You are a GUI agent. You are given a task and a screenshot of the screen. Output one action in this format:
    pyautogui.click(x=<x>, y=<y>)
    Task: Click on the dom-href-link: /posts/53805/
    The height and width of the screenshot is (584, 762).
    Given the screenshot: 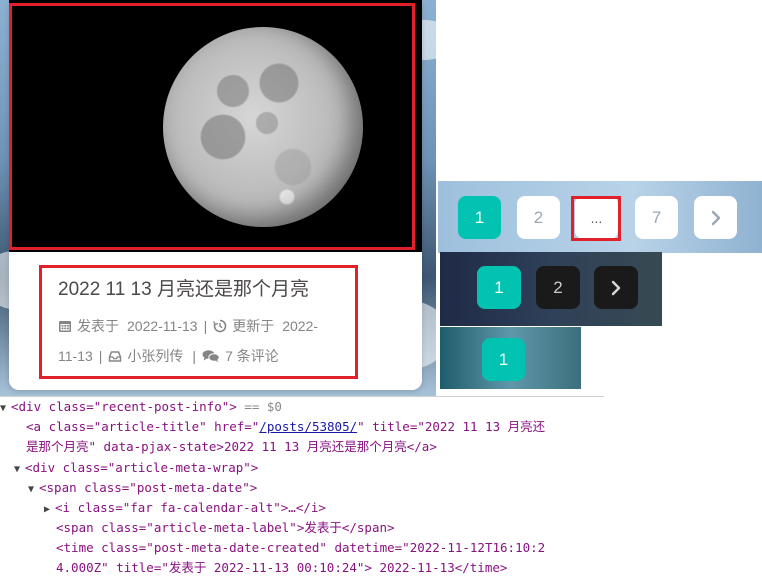 What is the action you would take?
    pyautogui.click(x=308, y=426)
    